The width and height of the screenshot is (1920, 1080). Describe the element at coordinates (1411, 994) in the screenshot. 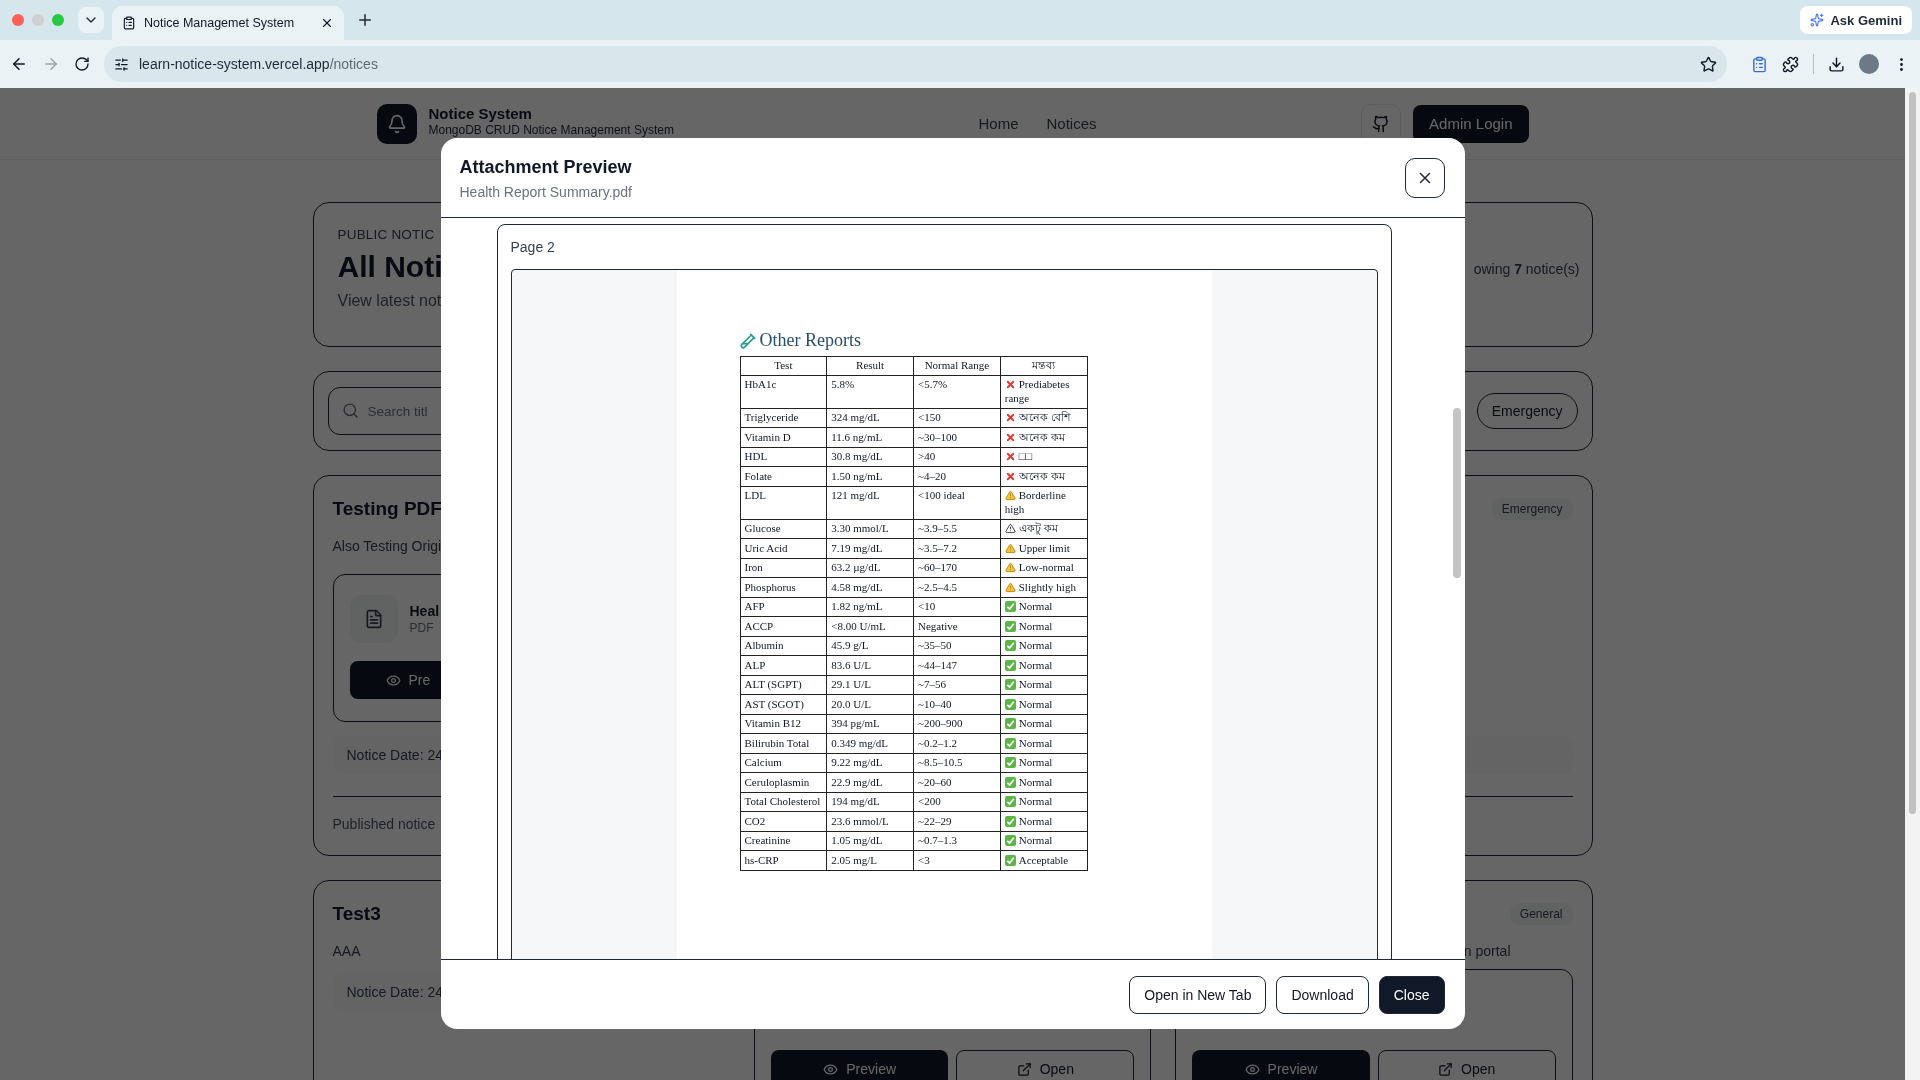

I see `close-button: Close` at that location.